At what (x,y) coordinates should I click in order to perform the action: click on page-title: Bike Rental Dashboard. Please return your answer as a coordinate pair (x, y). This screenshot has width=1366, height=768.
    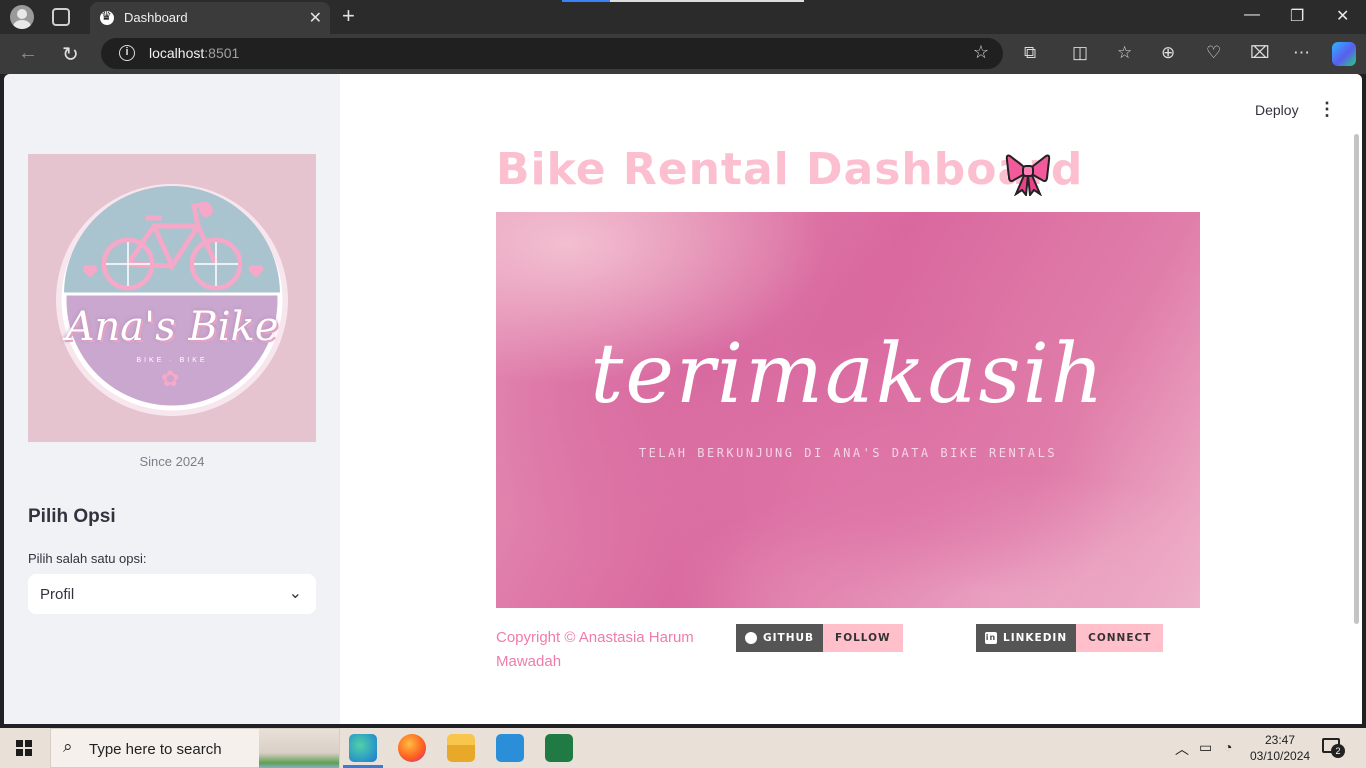
    Looking at the image, I should click on (790, 169).